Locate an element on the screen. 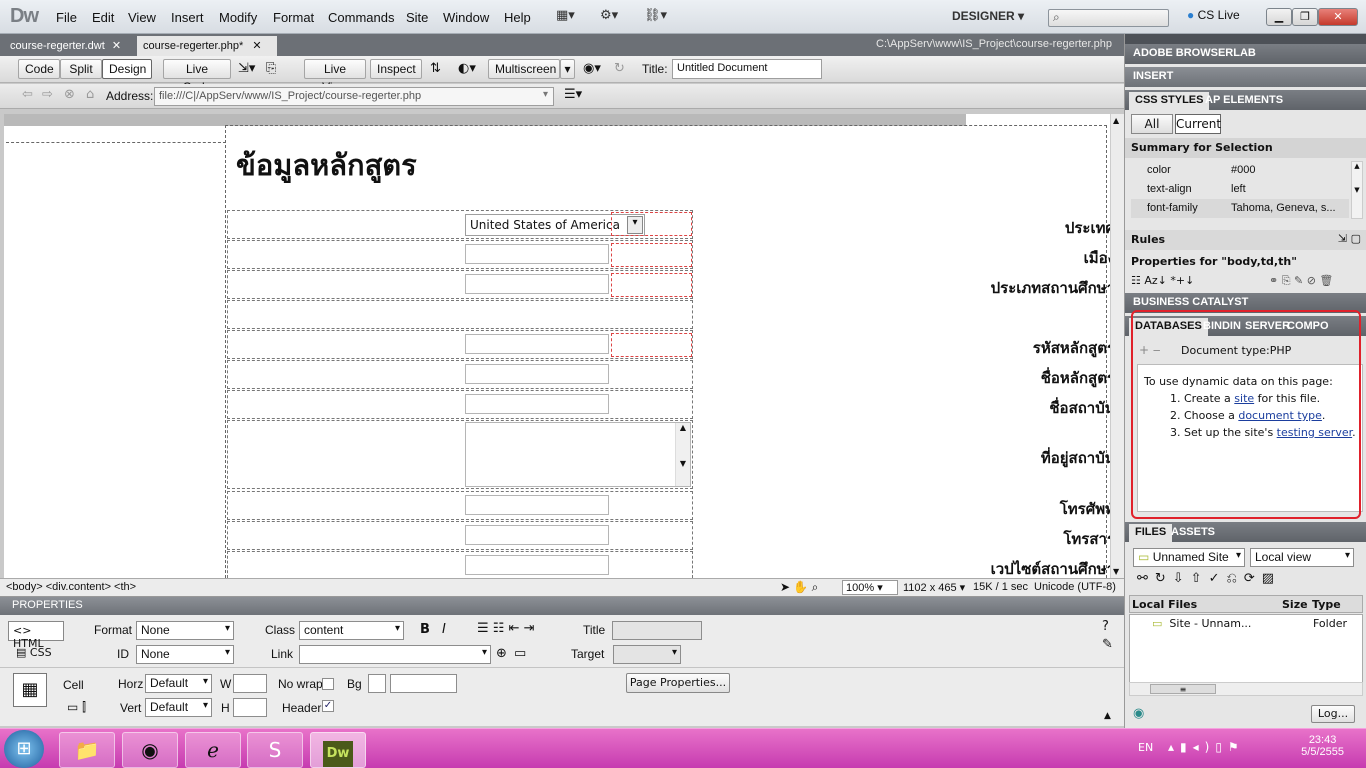  chrome-taskbar-icon: ◉ is located at coordinates (150, 750).